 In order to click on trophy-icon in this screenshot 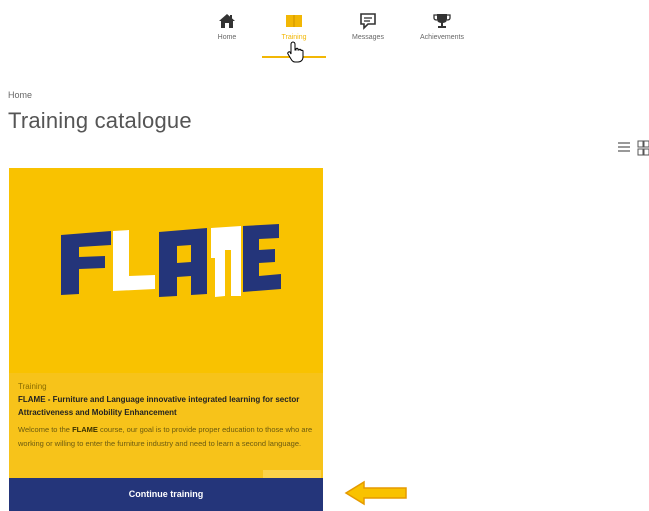, I will do `click(442, 21)`.